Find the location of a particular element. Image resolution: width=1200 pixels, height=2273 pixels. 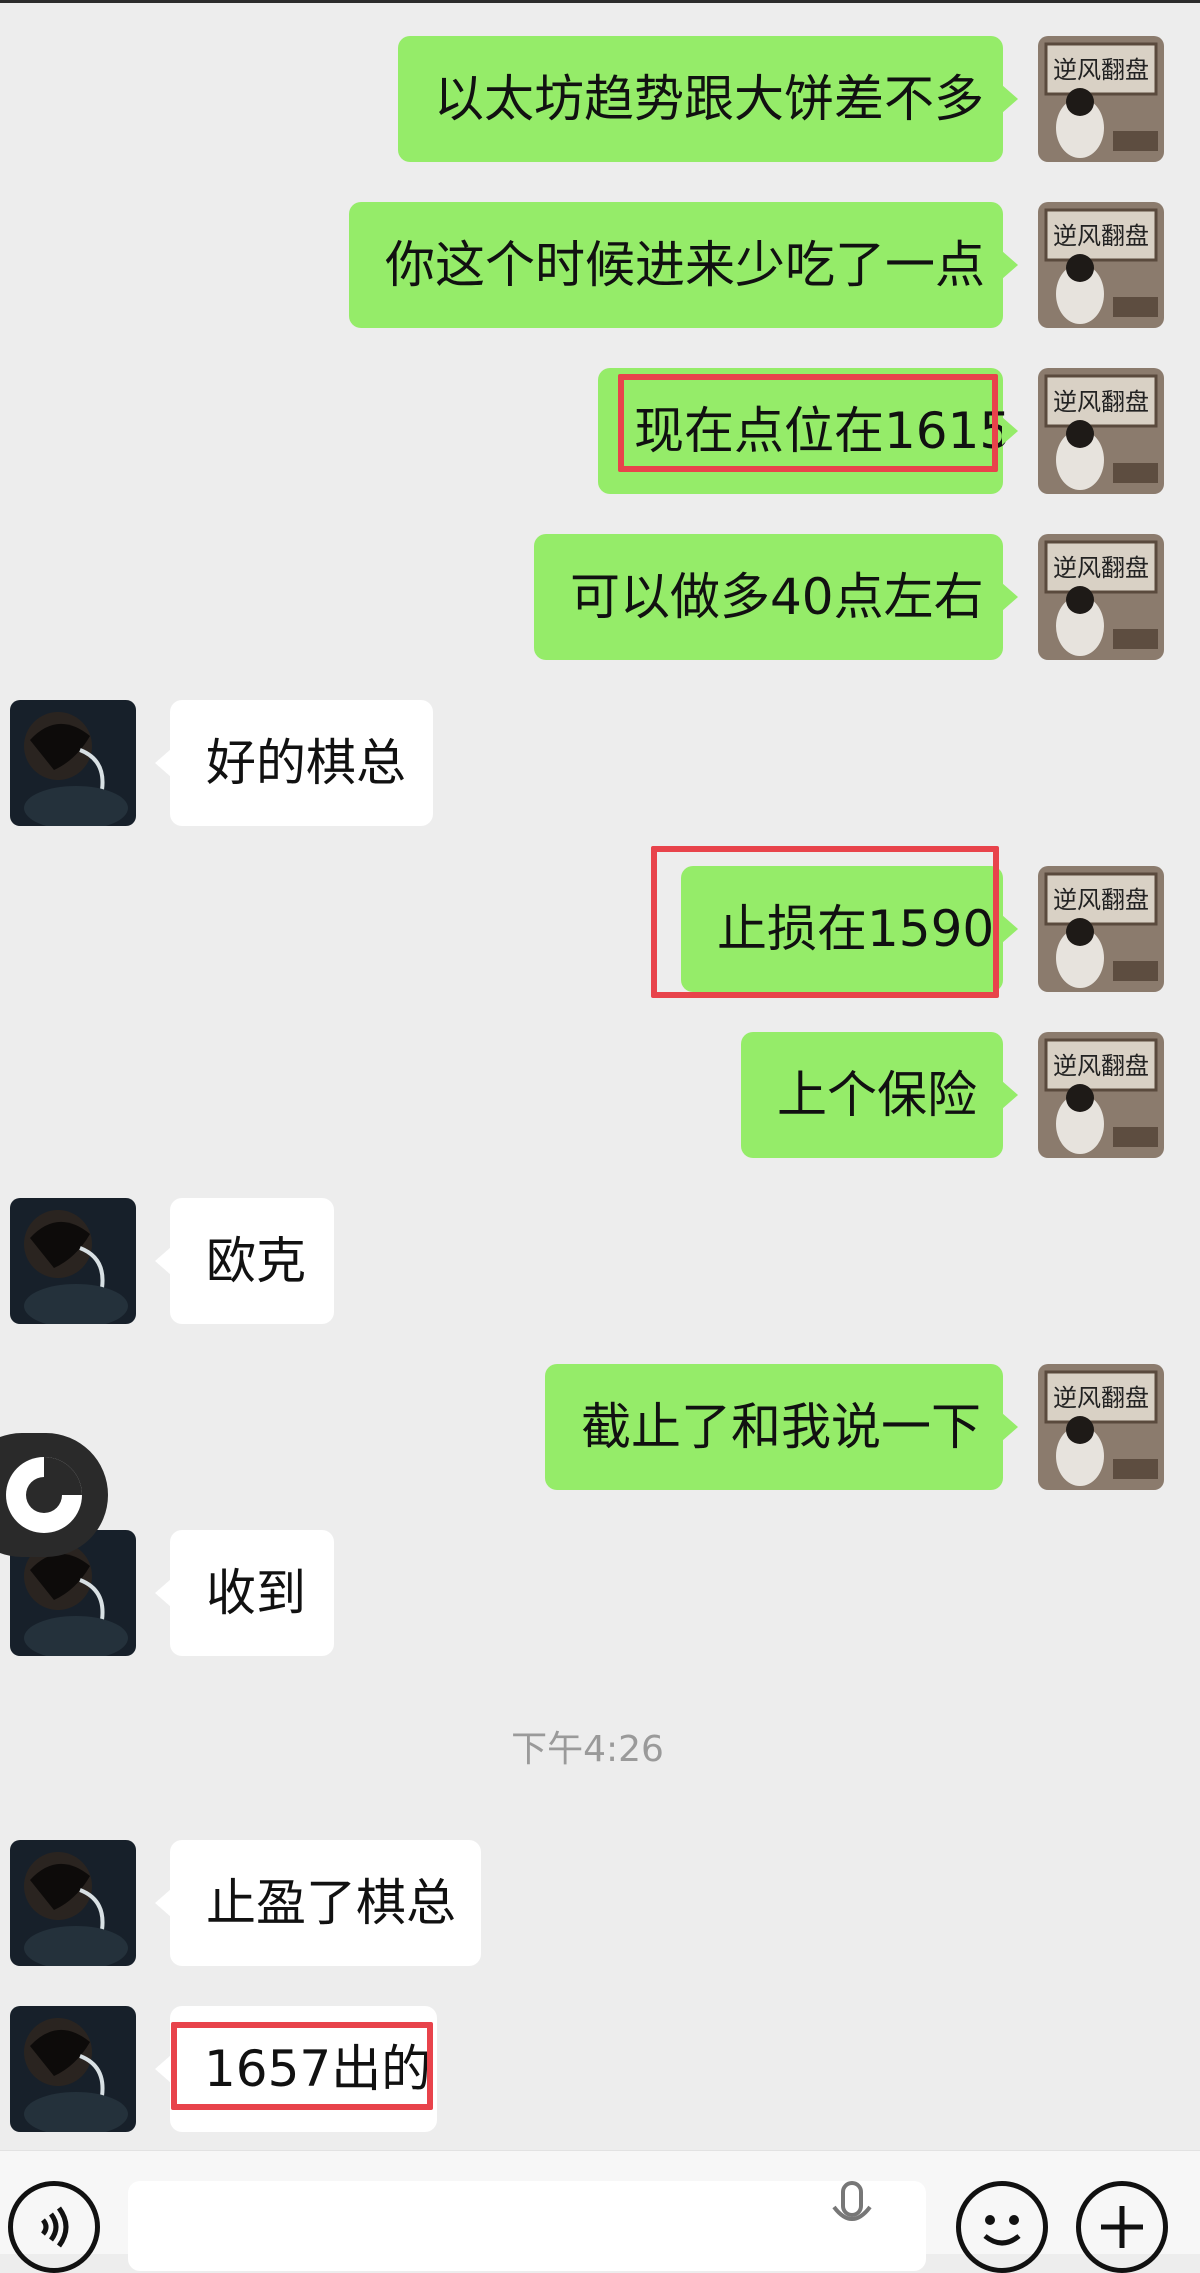

message-row: 你这个时候进来少吃了一点 逆风翻盘 is located at coordinates (600, 265).